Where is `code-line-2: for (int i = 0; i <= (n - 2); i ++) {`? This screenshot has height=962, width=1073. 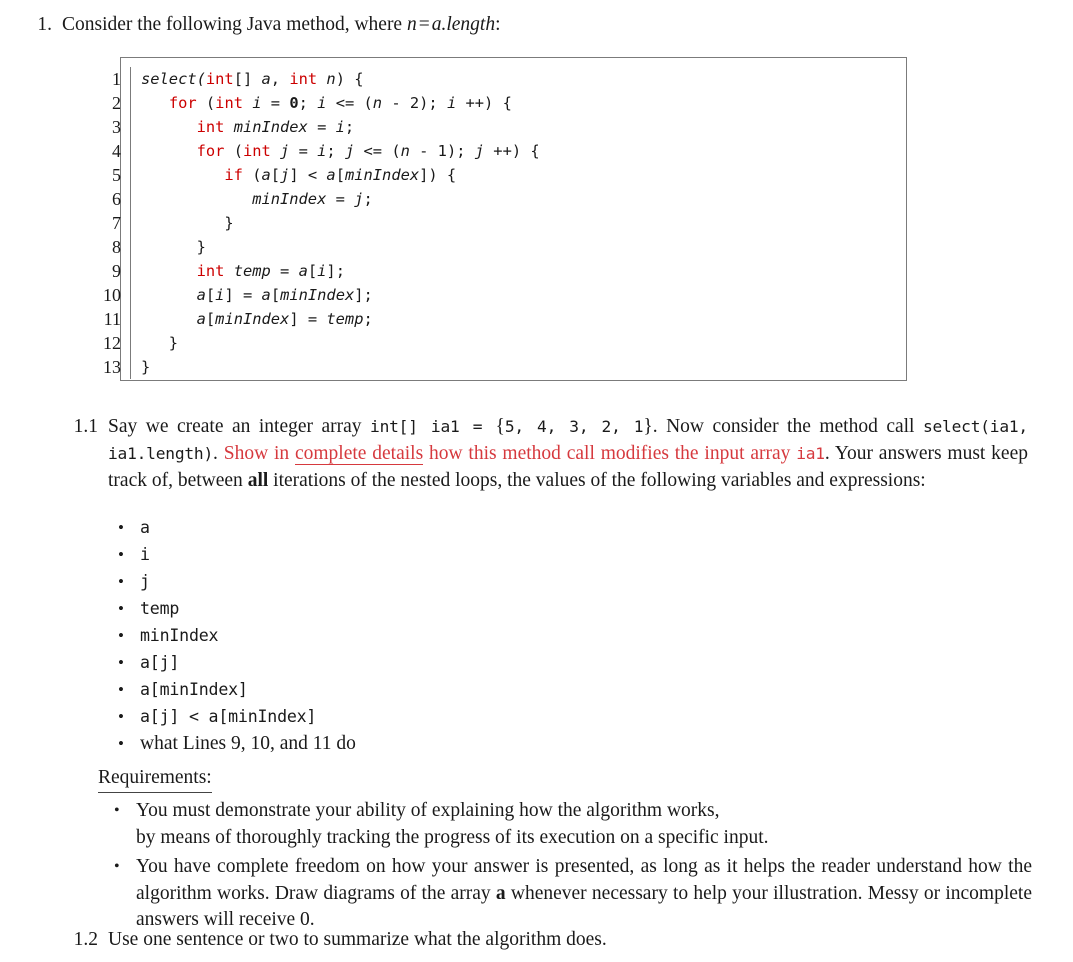 code-line-2: for (int i = 0; i <= (n - 2); i ++) { is located at coordinates (340, 103).